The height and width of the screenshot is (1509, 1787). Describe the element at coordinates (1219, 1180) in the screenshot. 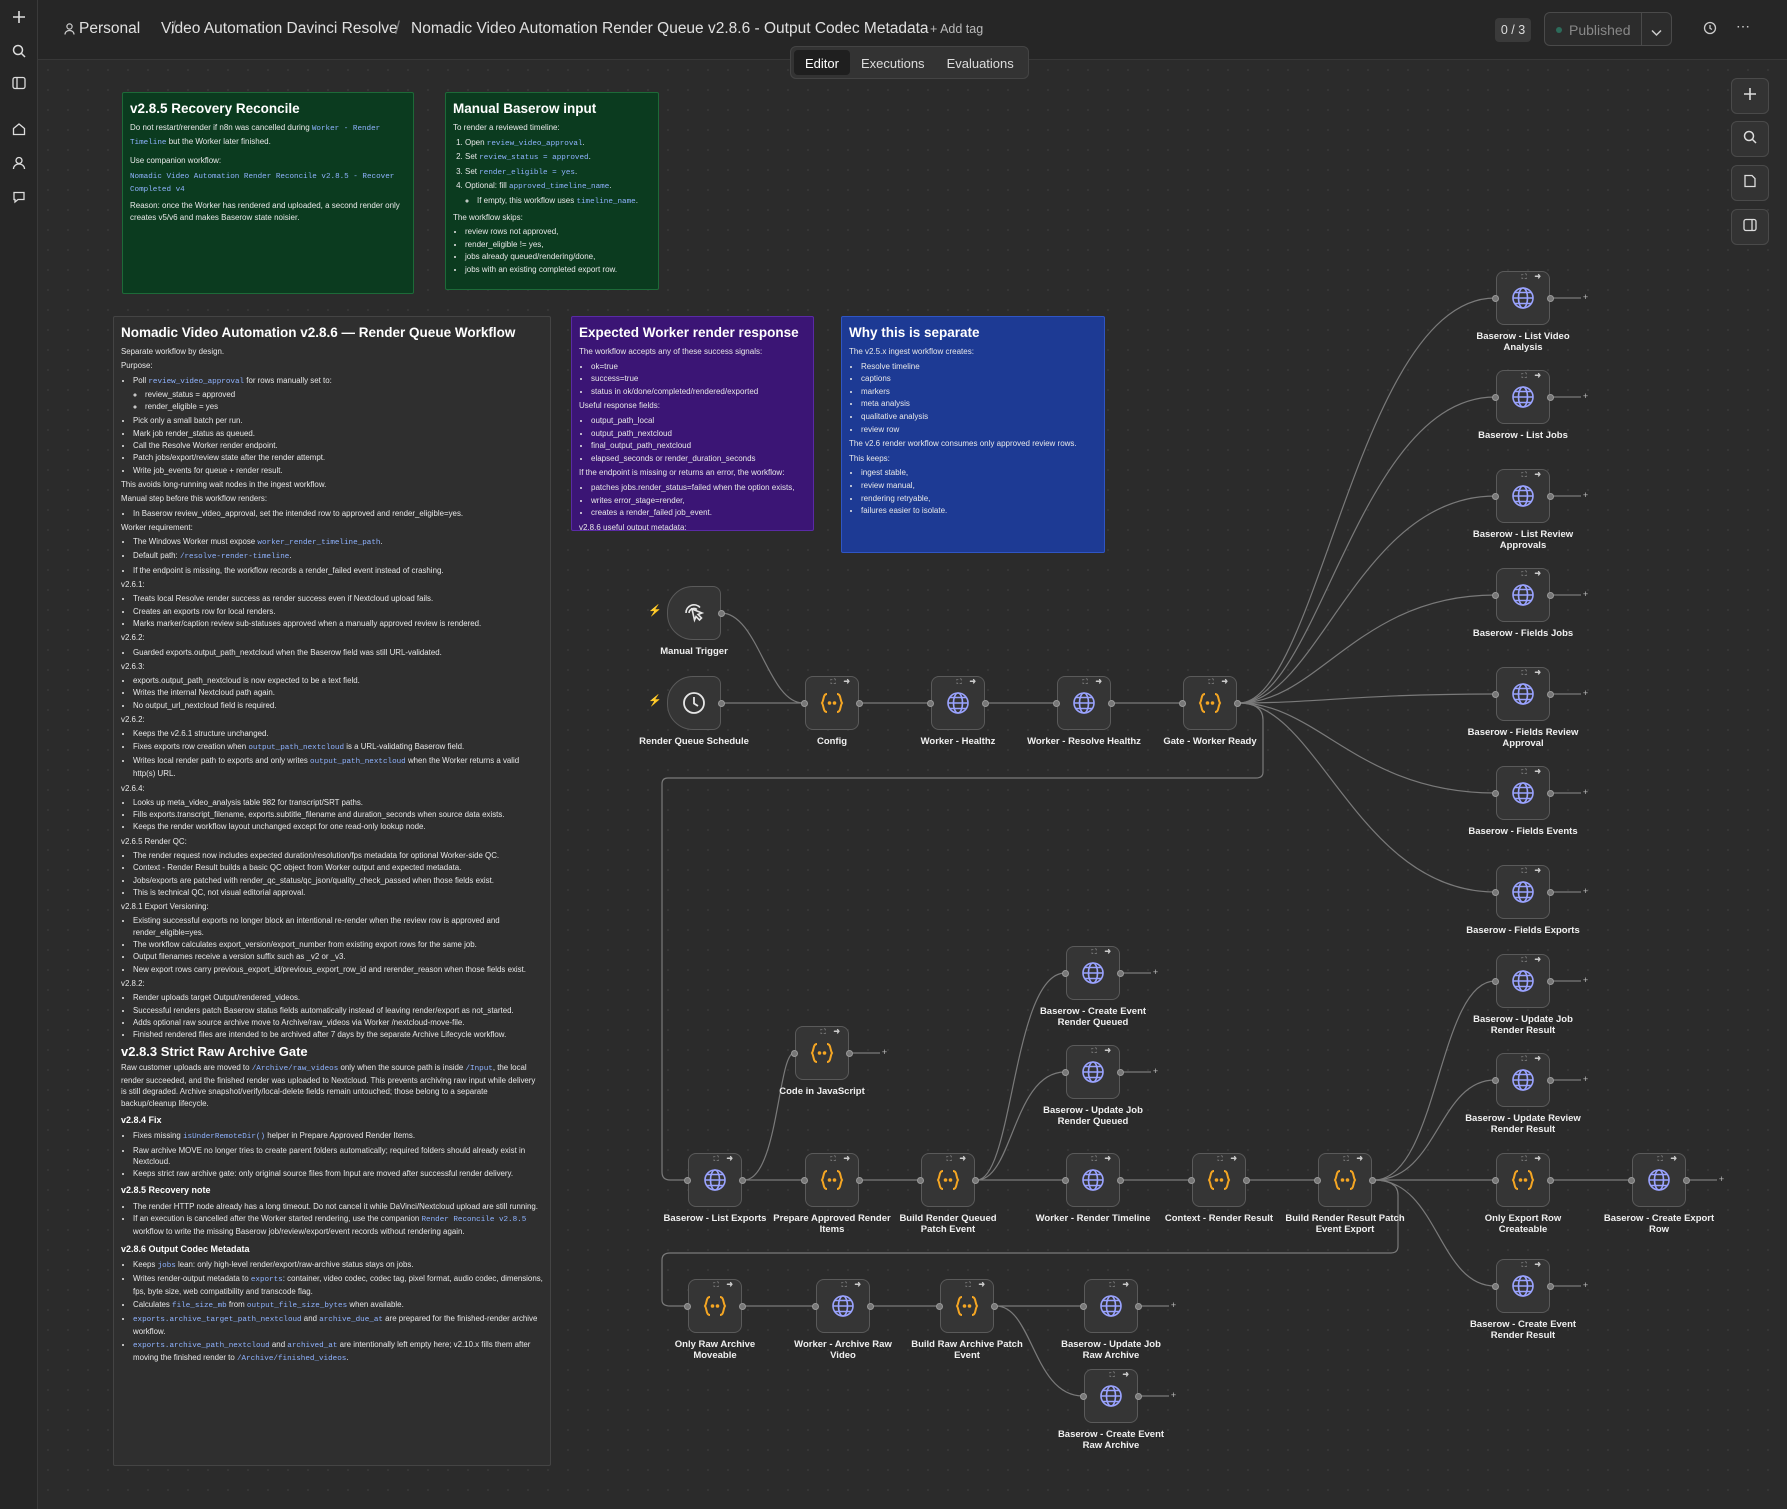

I see `node-context-render-result: ⛶ ➜` at that location.